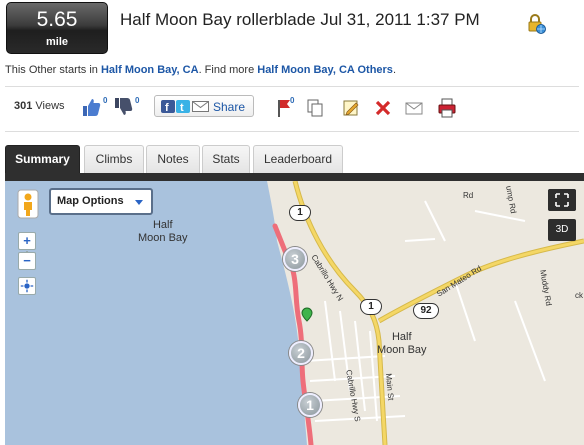 Image resolution: width=584 pixels, height=445 pixels. I want to click on pegman-icon, so click(28, 204).